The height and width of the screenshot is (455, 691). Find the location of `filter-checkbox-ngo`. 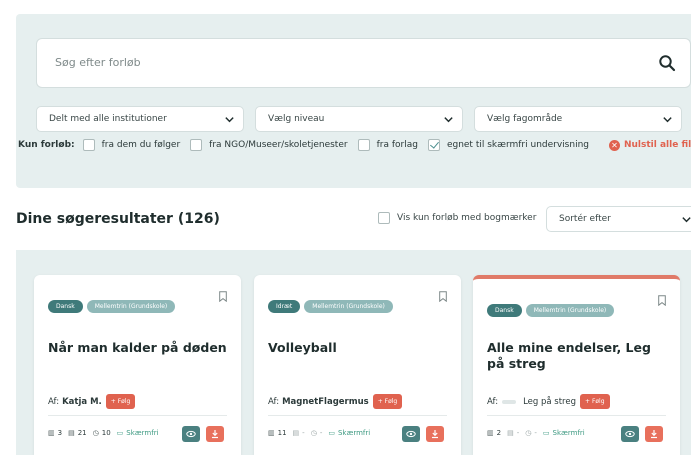

filter-checkbox-ngo is located at coordinates (196, 145).